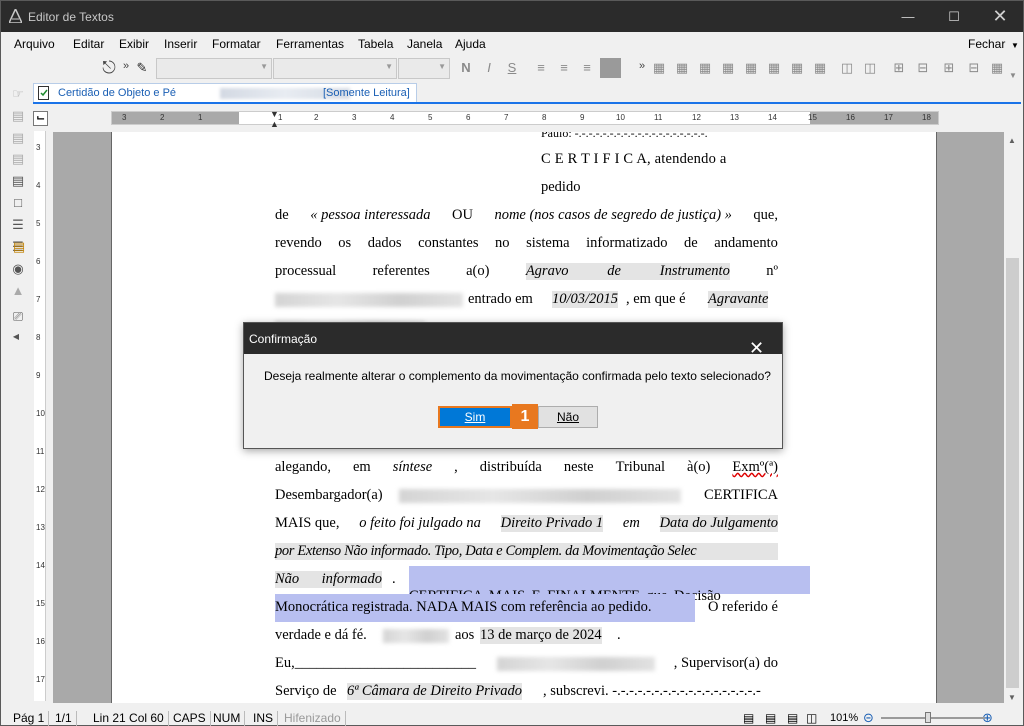 This screenshot has height=726, width=1024. Describe the element at coordinates (88, 44) in the screenshot. I see `menu-editar: Editar` at that location.